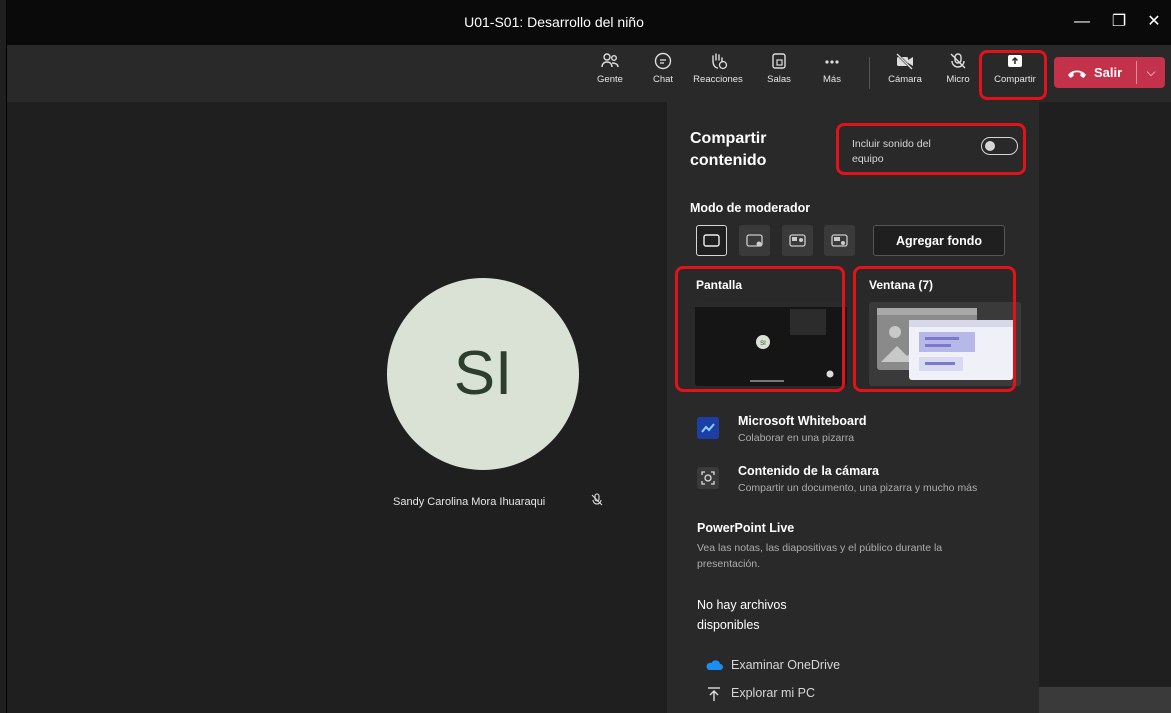  Describe the element at coordinates (708, 428) in the screenshot. I see `whiteboard-icon` at that location.